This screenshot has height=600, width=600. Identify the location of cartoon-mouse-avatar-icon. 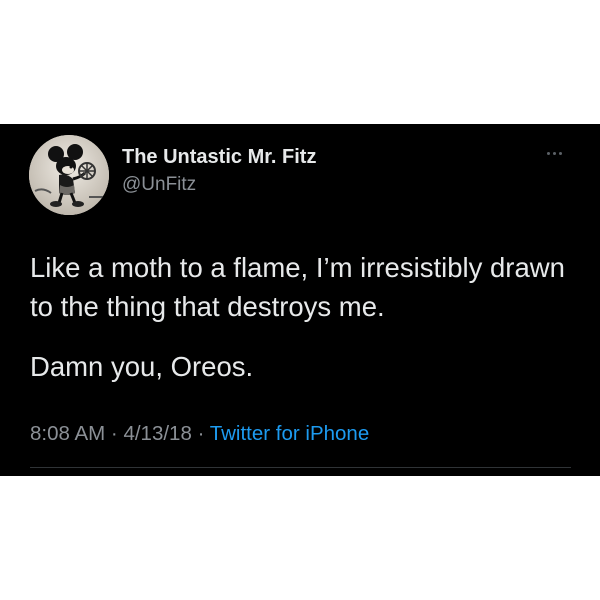
(69, 175).